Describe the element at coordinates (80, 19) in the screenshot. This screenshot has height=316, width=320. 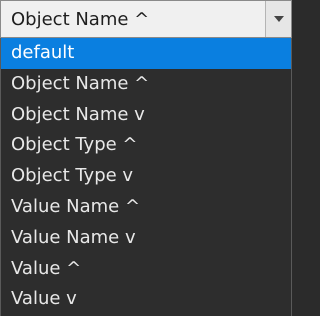
I see `sort-select-value: Object Name ^` at that location.